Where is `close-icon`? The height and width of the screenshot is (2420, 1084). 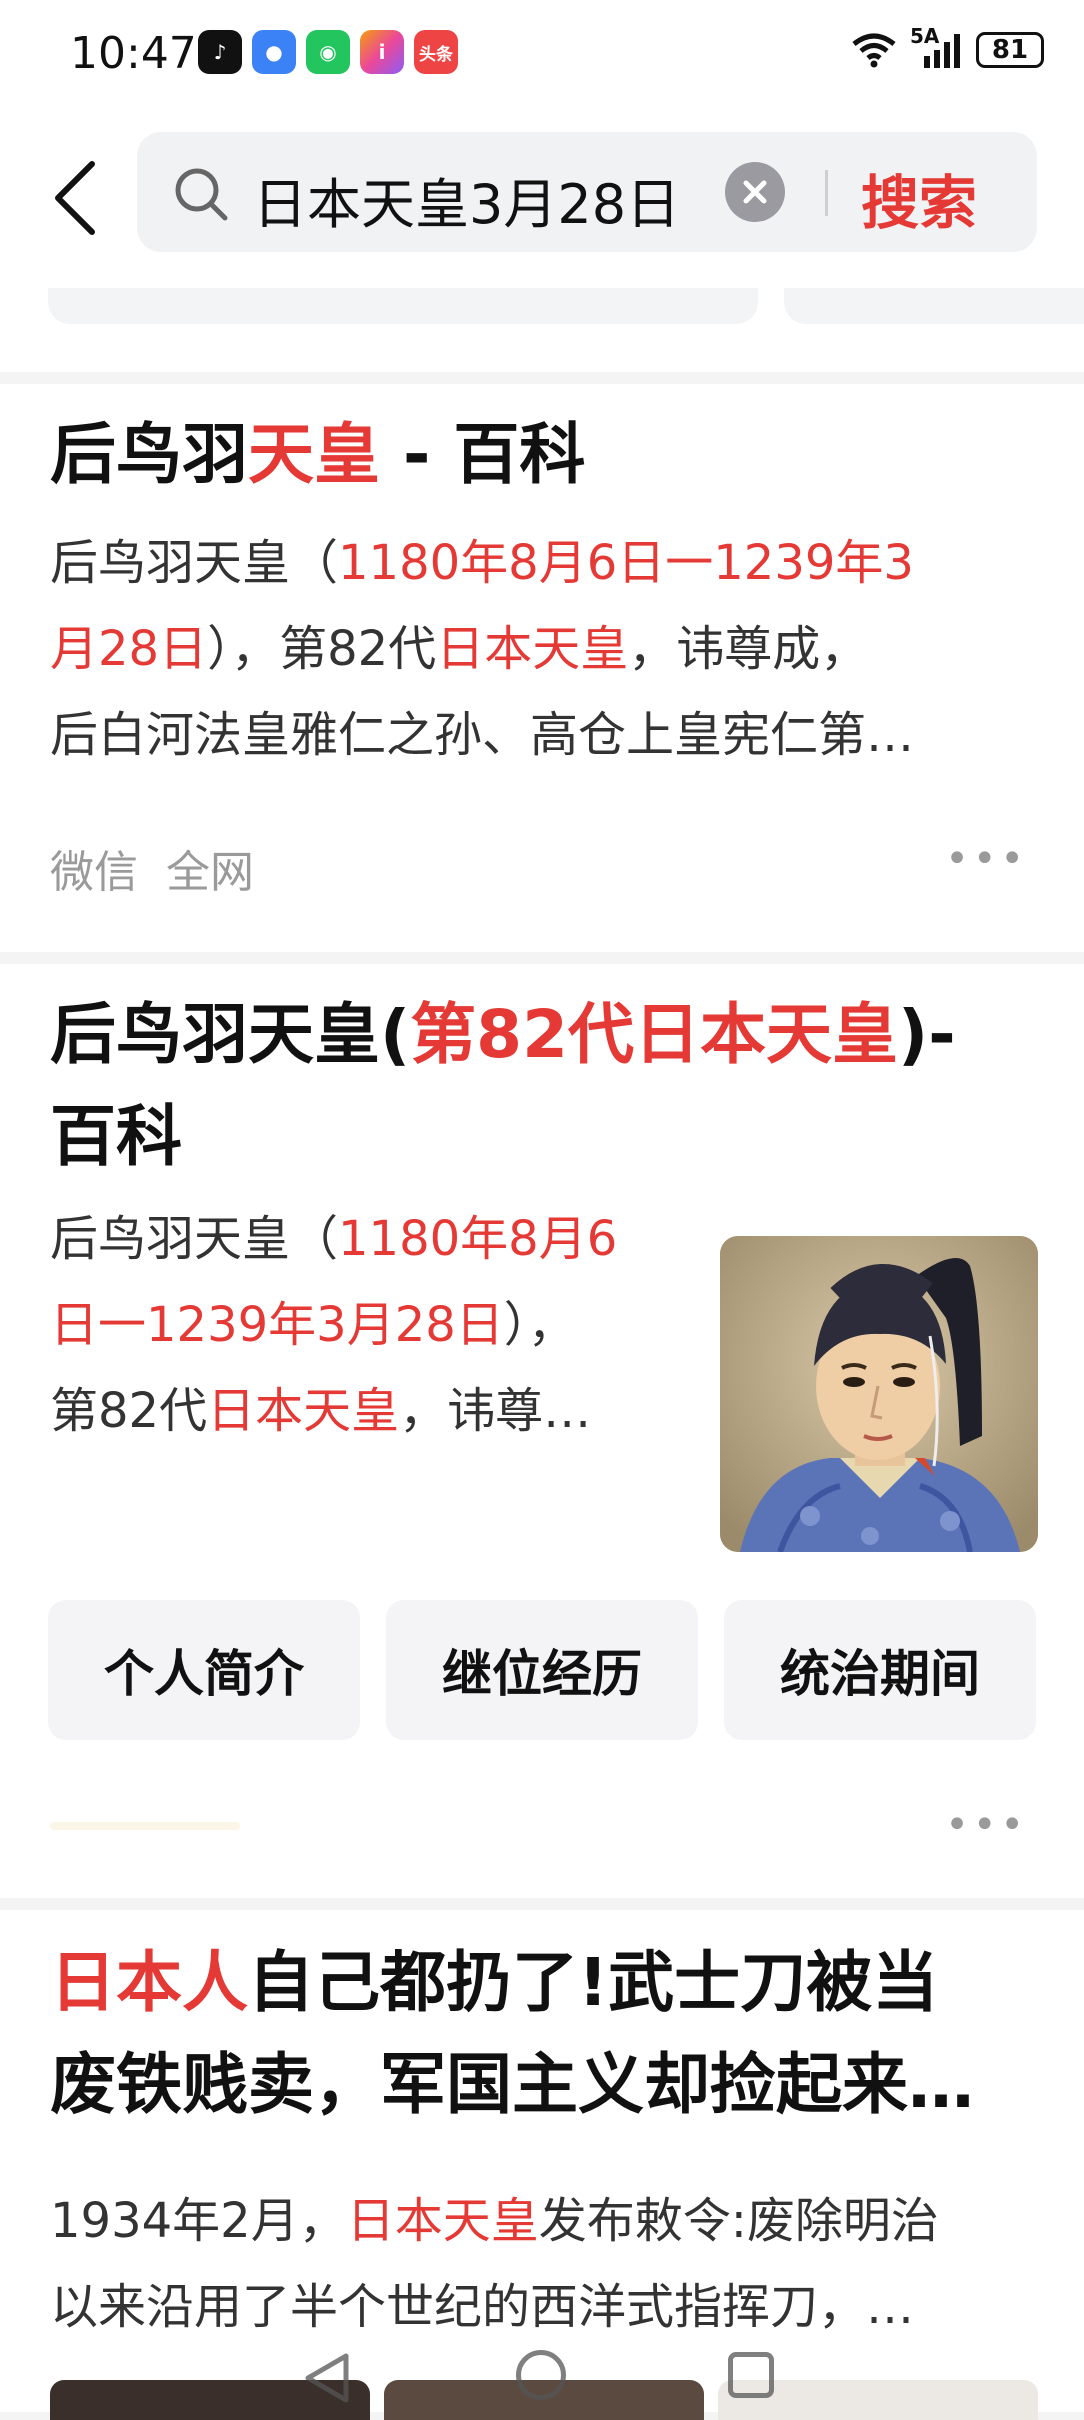
close-icon is located at coordinates (755, 192).